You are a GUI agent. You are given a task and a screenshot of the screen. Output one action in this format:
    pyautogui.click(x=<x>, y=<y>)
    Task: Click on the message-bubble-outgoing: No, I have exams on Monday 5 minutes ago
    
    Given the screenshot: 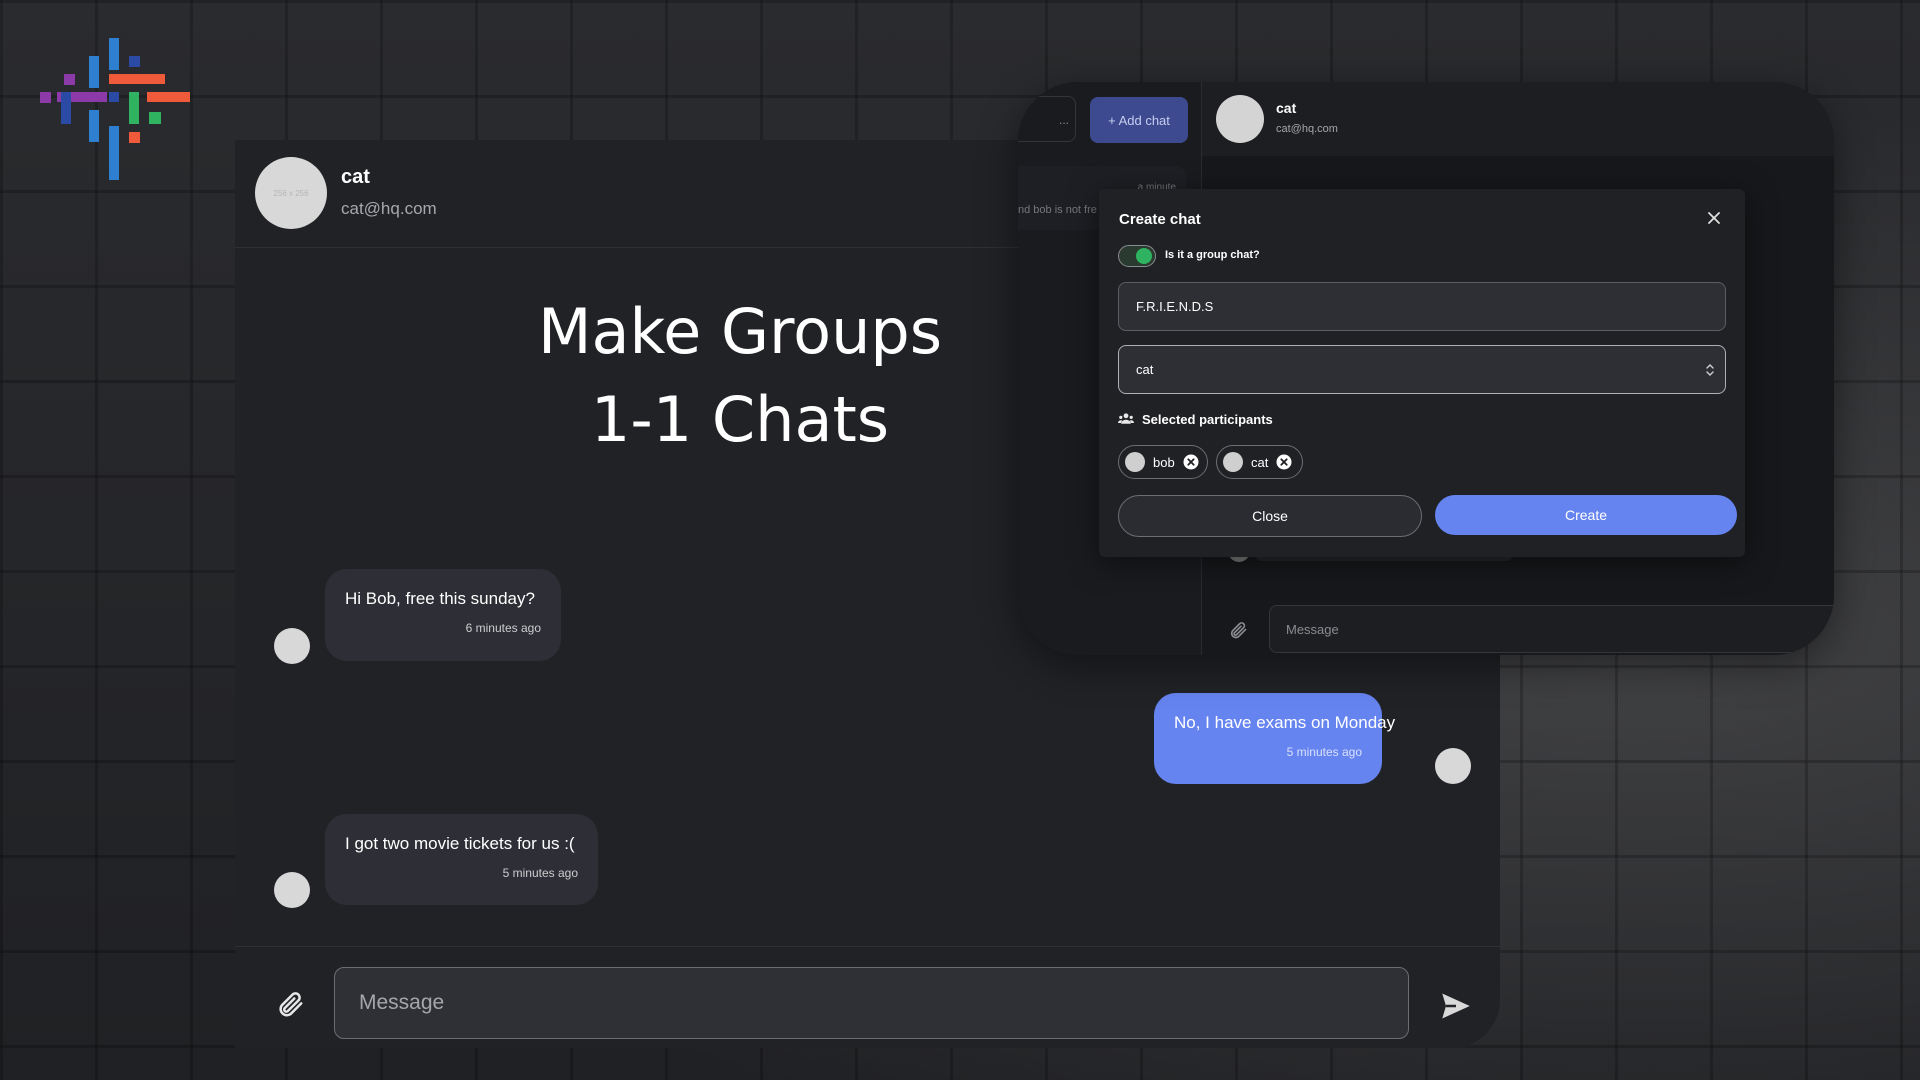 What is the action you would take?
    pyautogui.click(x=1275, y=738)
    